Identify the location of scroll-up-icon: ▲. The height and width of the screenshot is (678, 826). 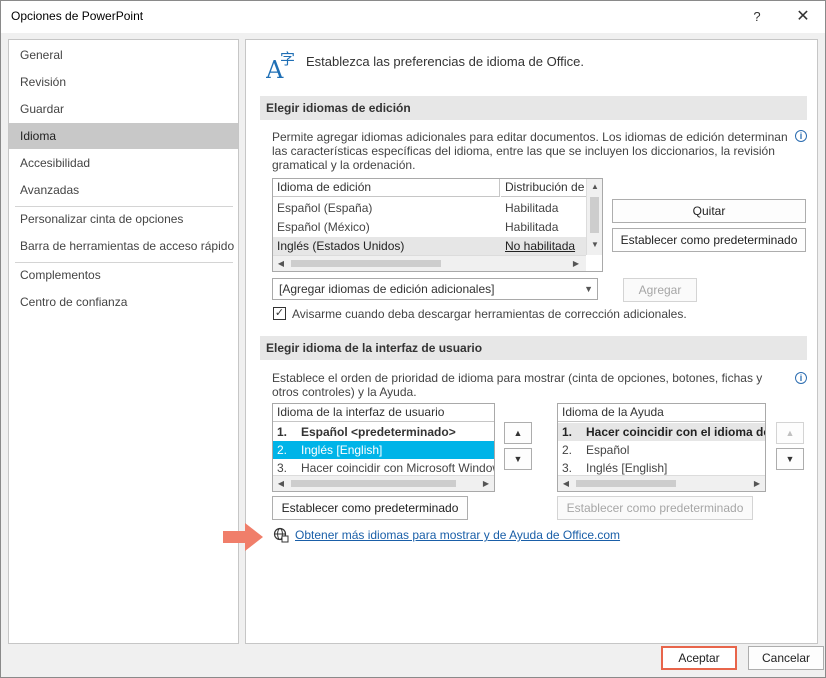
(594, 187).